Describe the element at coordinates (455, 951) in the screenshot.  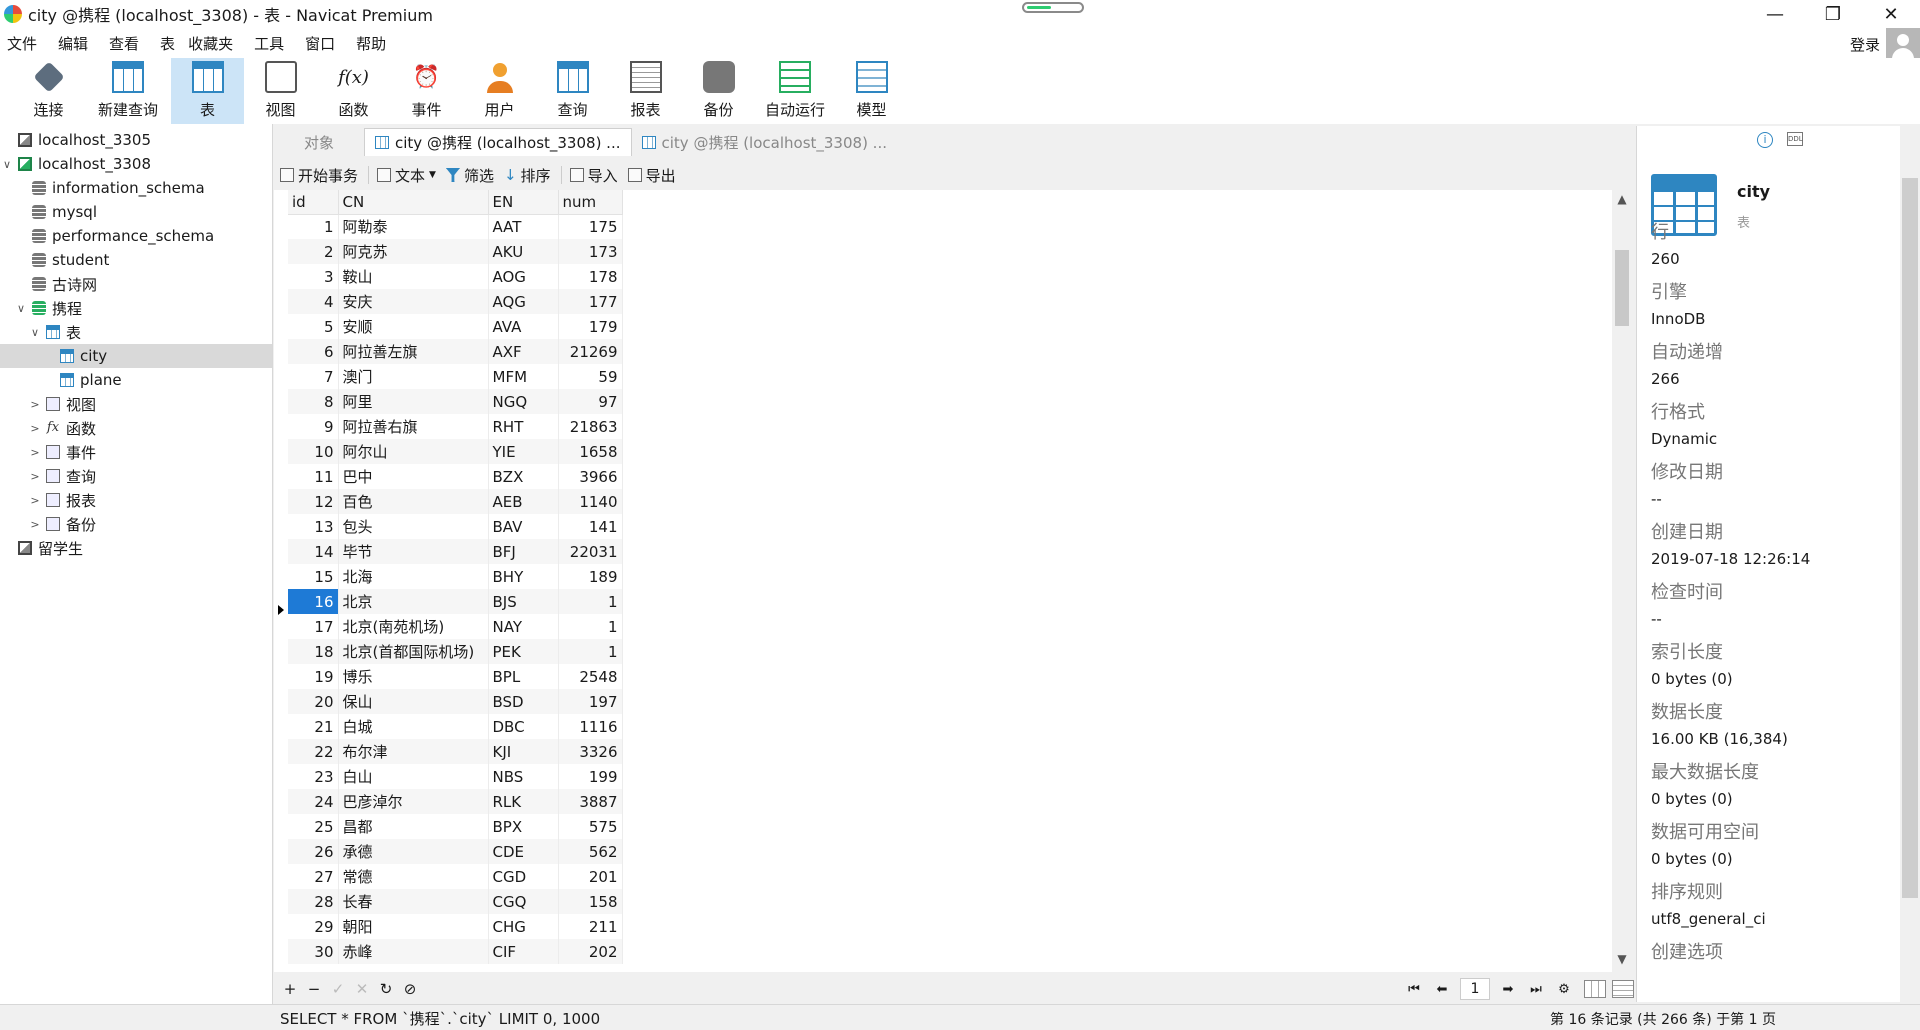
I see `table-row: 30 赤峰 CIF 202` at that location.